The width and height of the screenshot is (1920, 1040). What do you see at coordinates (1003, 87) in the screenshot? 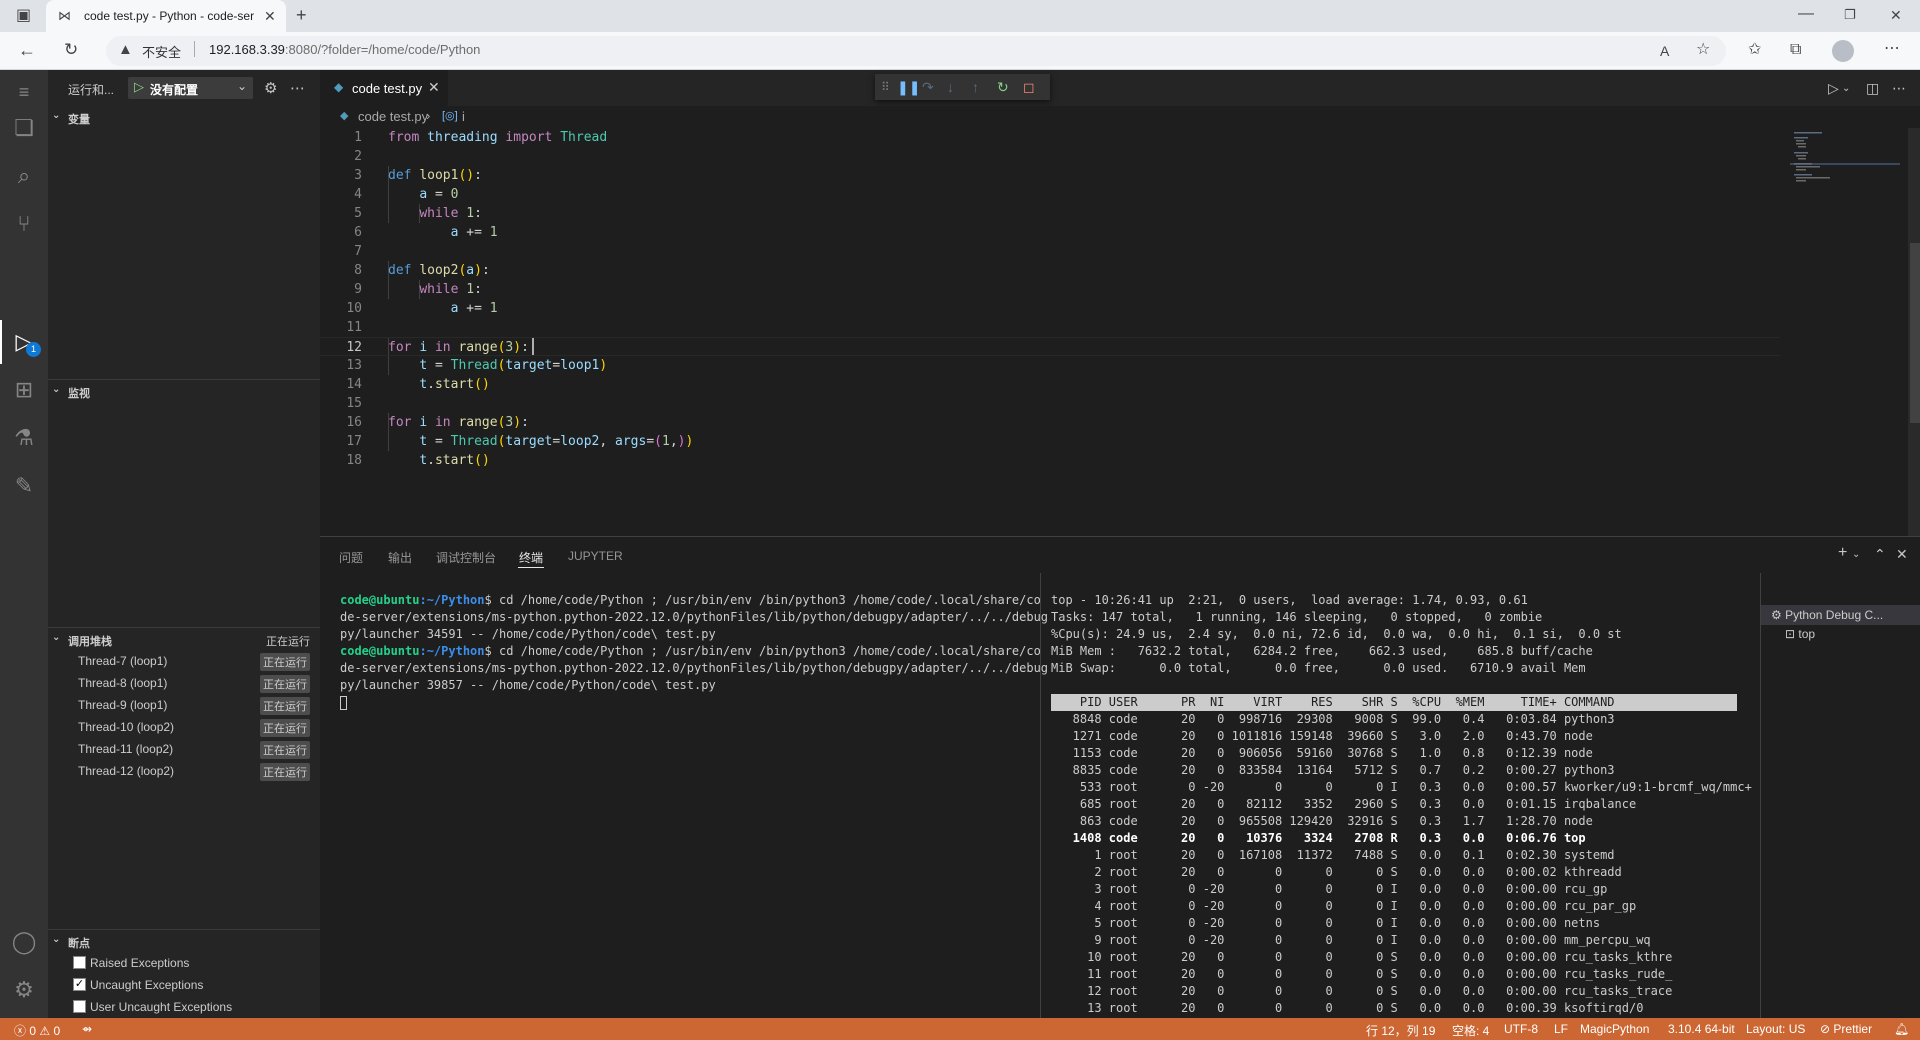
I see `restart-icon: ↻` at bounding box center [1003, 87].